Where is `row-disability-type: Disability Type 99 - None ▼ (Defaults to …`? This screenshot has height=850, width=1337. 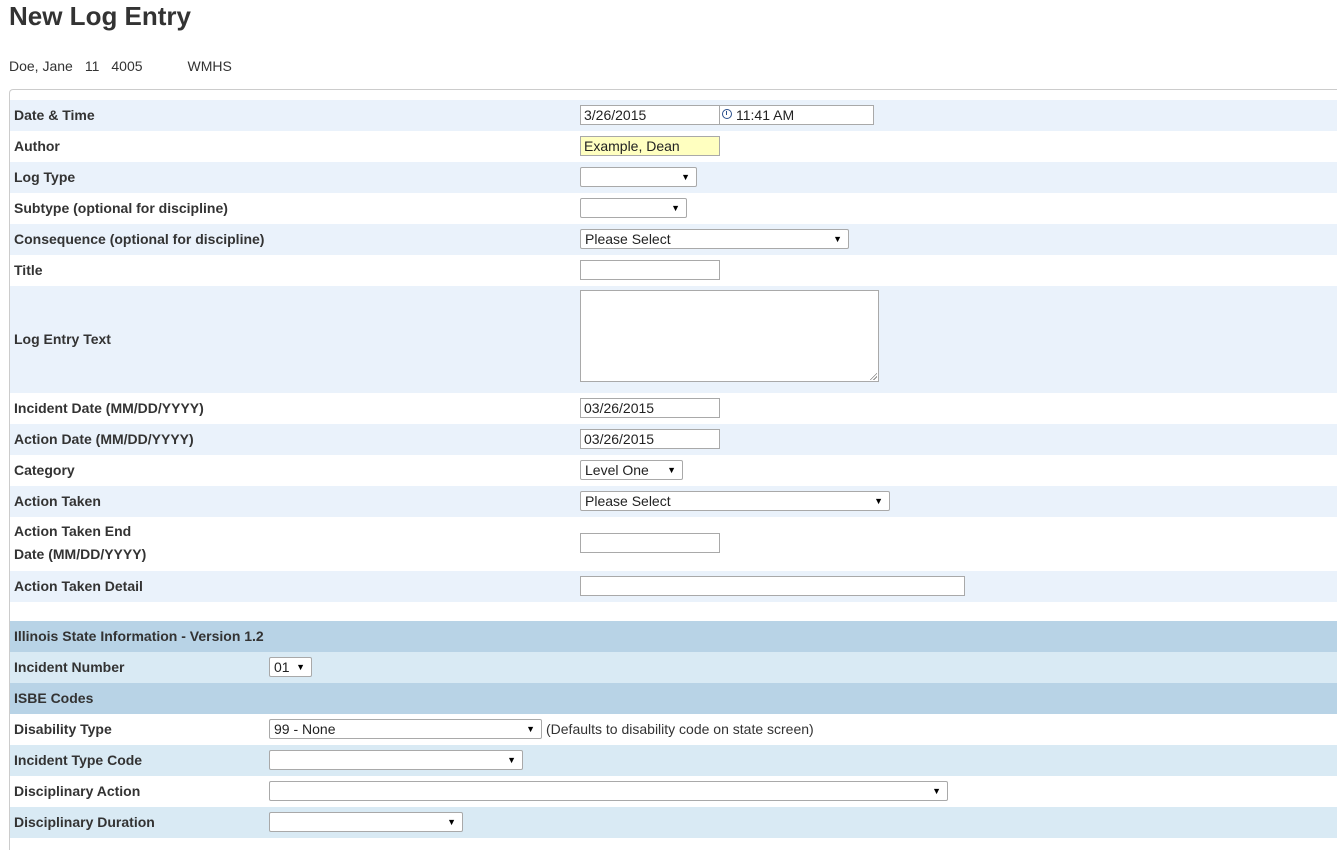
row-disability-type: Disability Type 99 - None ▼ (Defaults to … is located at coordinates (673, 729).